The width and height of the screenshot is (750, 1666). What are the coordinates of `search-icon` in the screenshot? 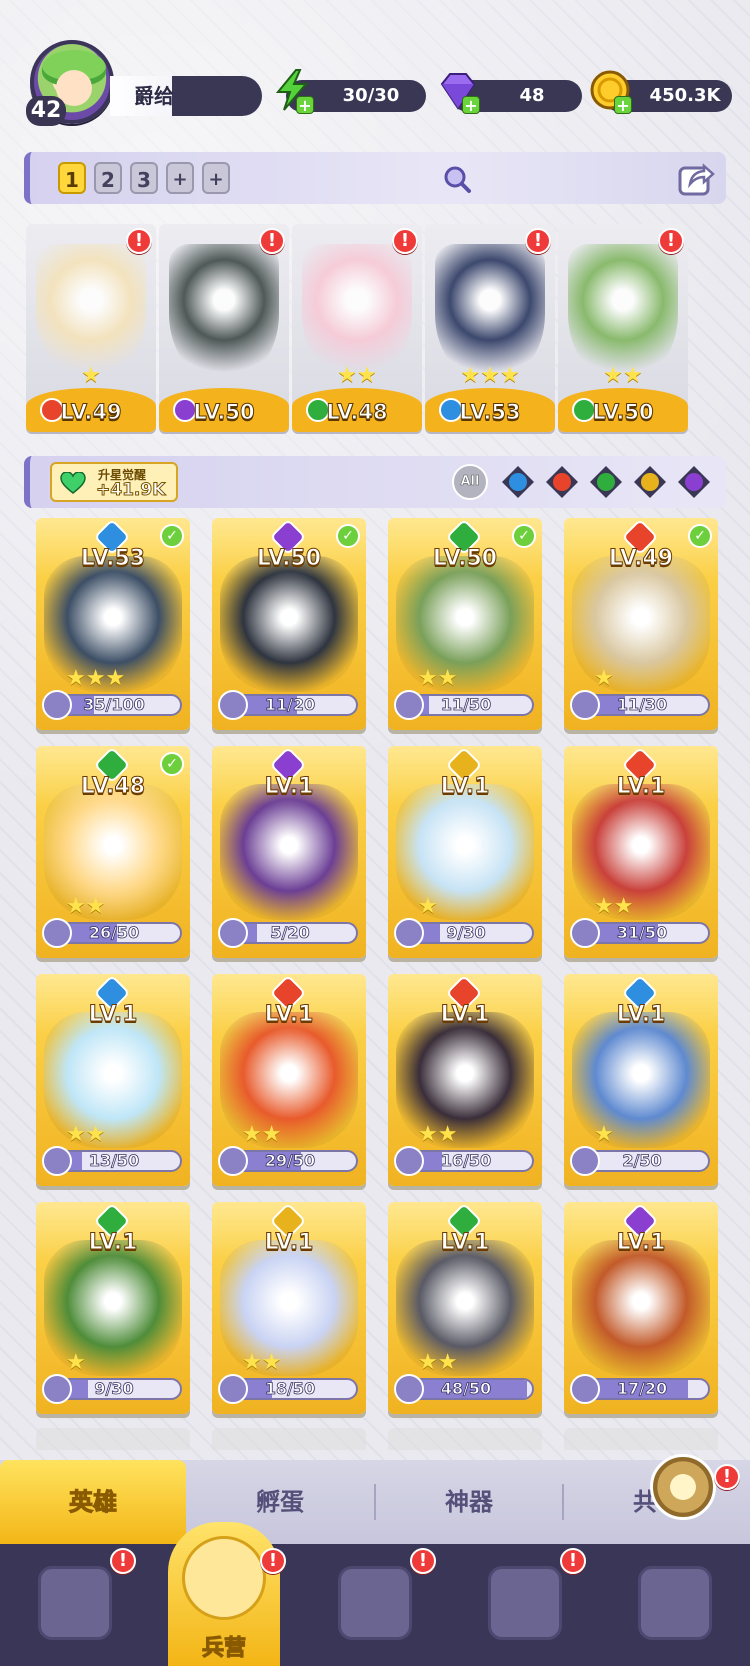 It's located at (457, 179).